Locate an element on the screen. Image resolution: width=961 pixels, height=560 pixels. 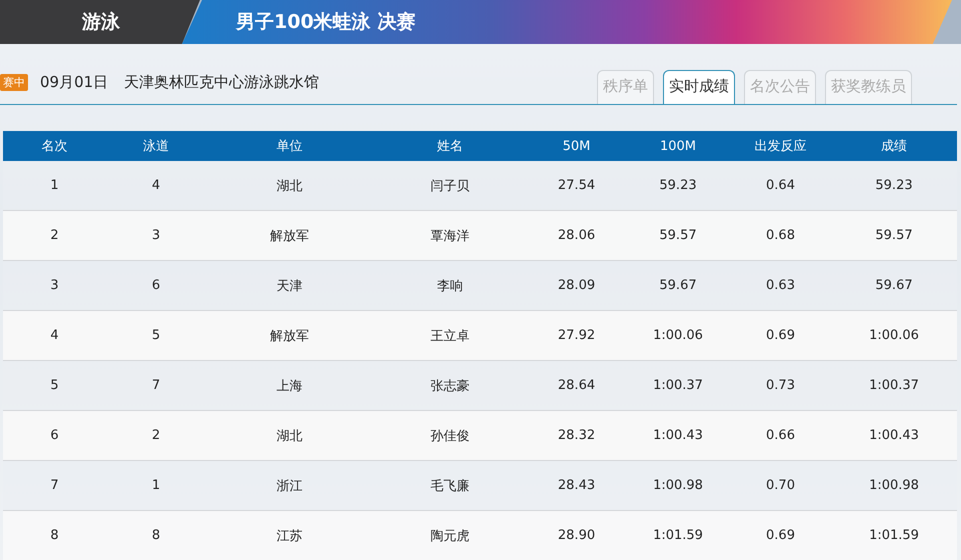
tab: 秩序单 is located at coordinates (625, 87).